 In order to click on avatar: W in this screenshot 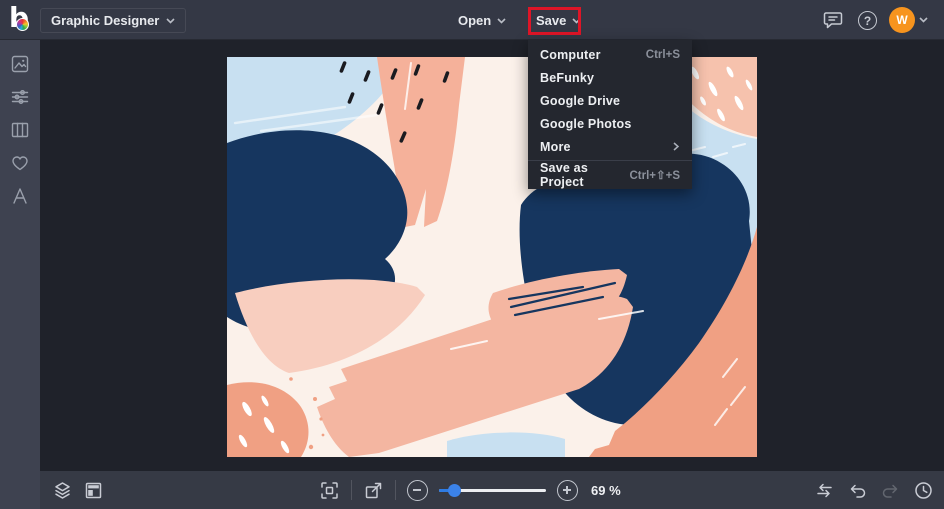, I will do `click(902, 20)`.